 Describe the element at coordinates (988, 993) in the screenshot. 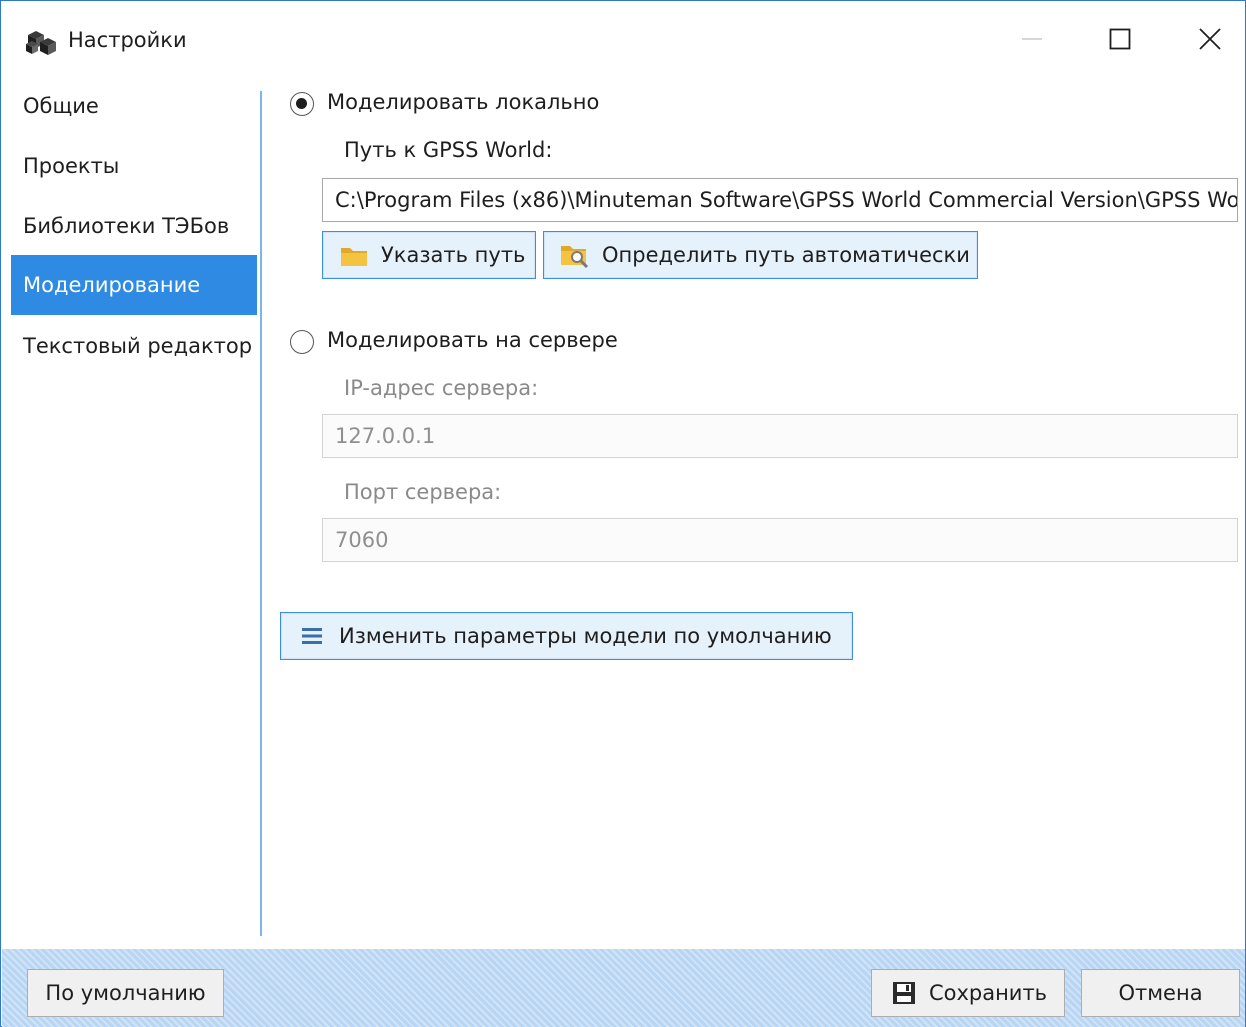

I see `save-label: Сохранить` at that location.